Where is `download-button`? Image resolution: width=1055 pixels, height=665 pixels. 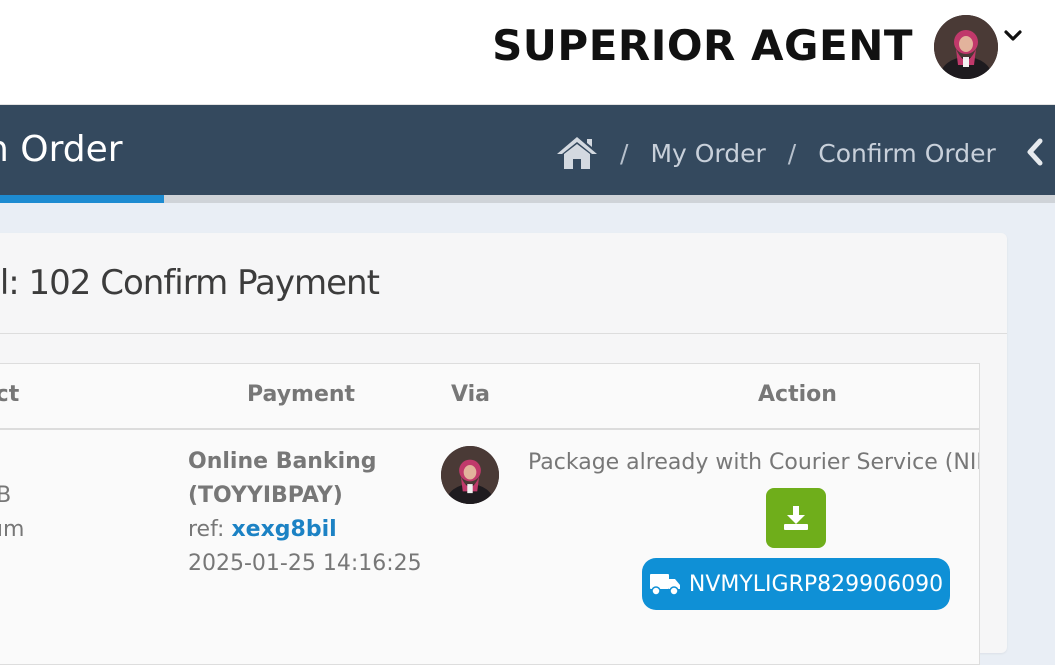 download-button is located at coordinates (796, 518).